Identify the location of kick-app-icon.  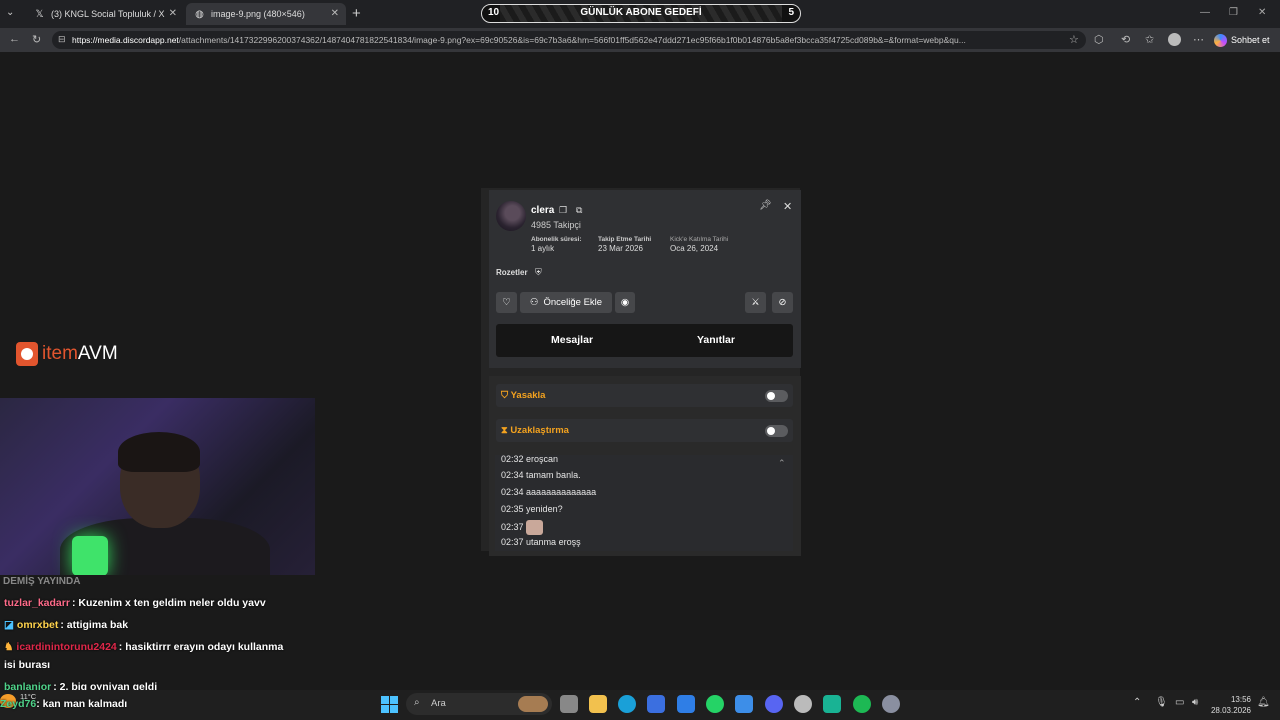
(832, 704).